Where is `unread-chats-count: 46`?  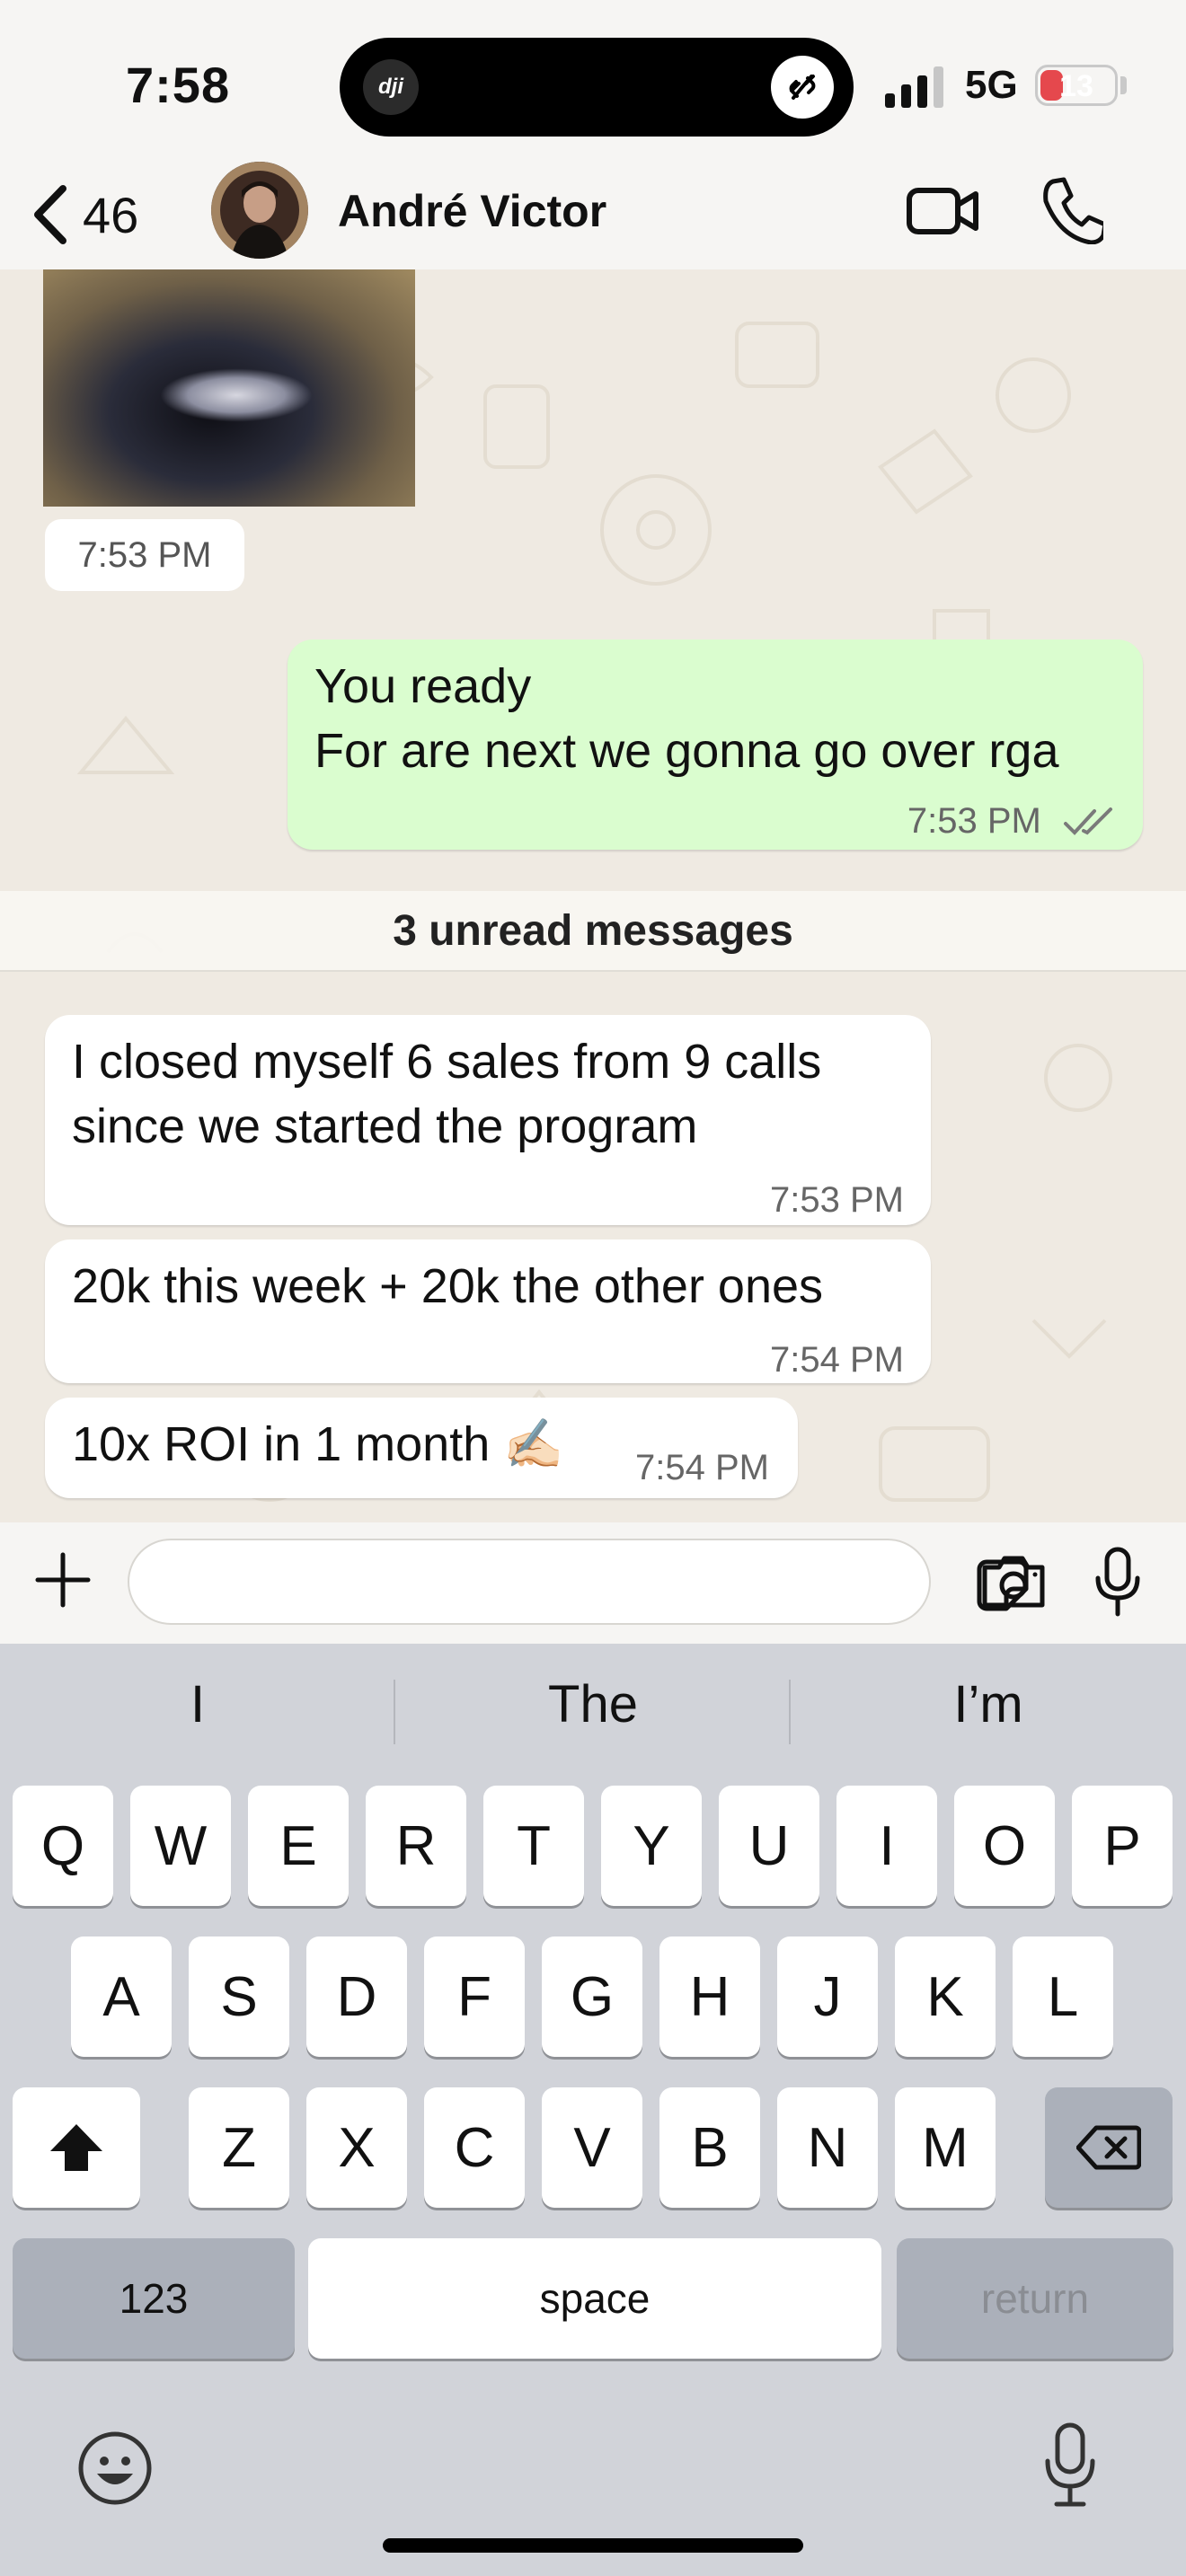
unread-chats-count: 46 is located at coordinates (111, 214).